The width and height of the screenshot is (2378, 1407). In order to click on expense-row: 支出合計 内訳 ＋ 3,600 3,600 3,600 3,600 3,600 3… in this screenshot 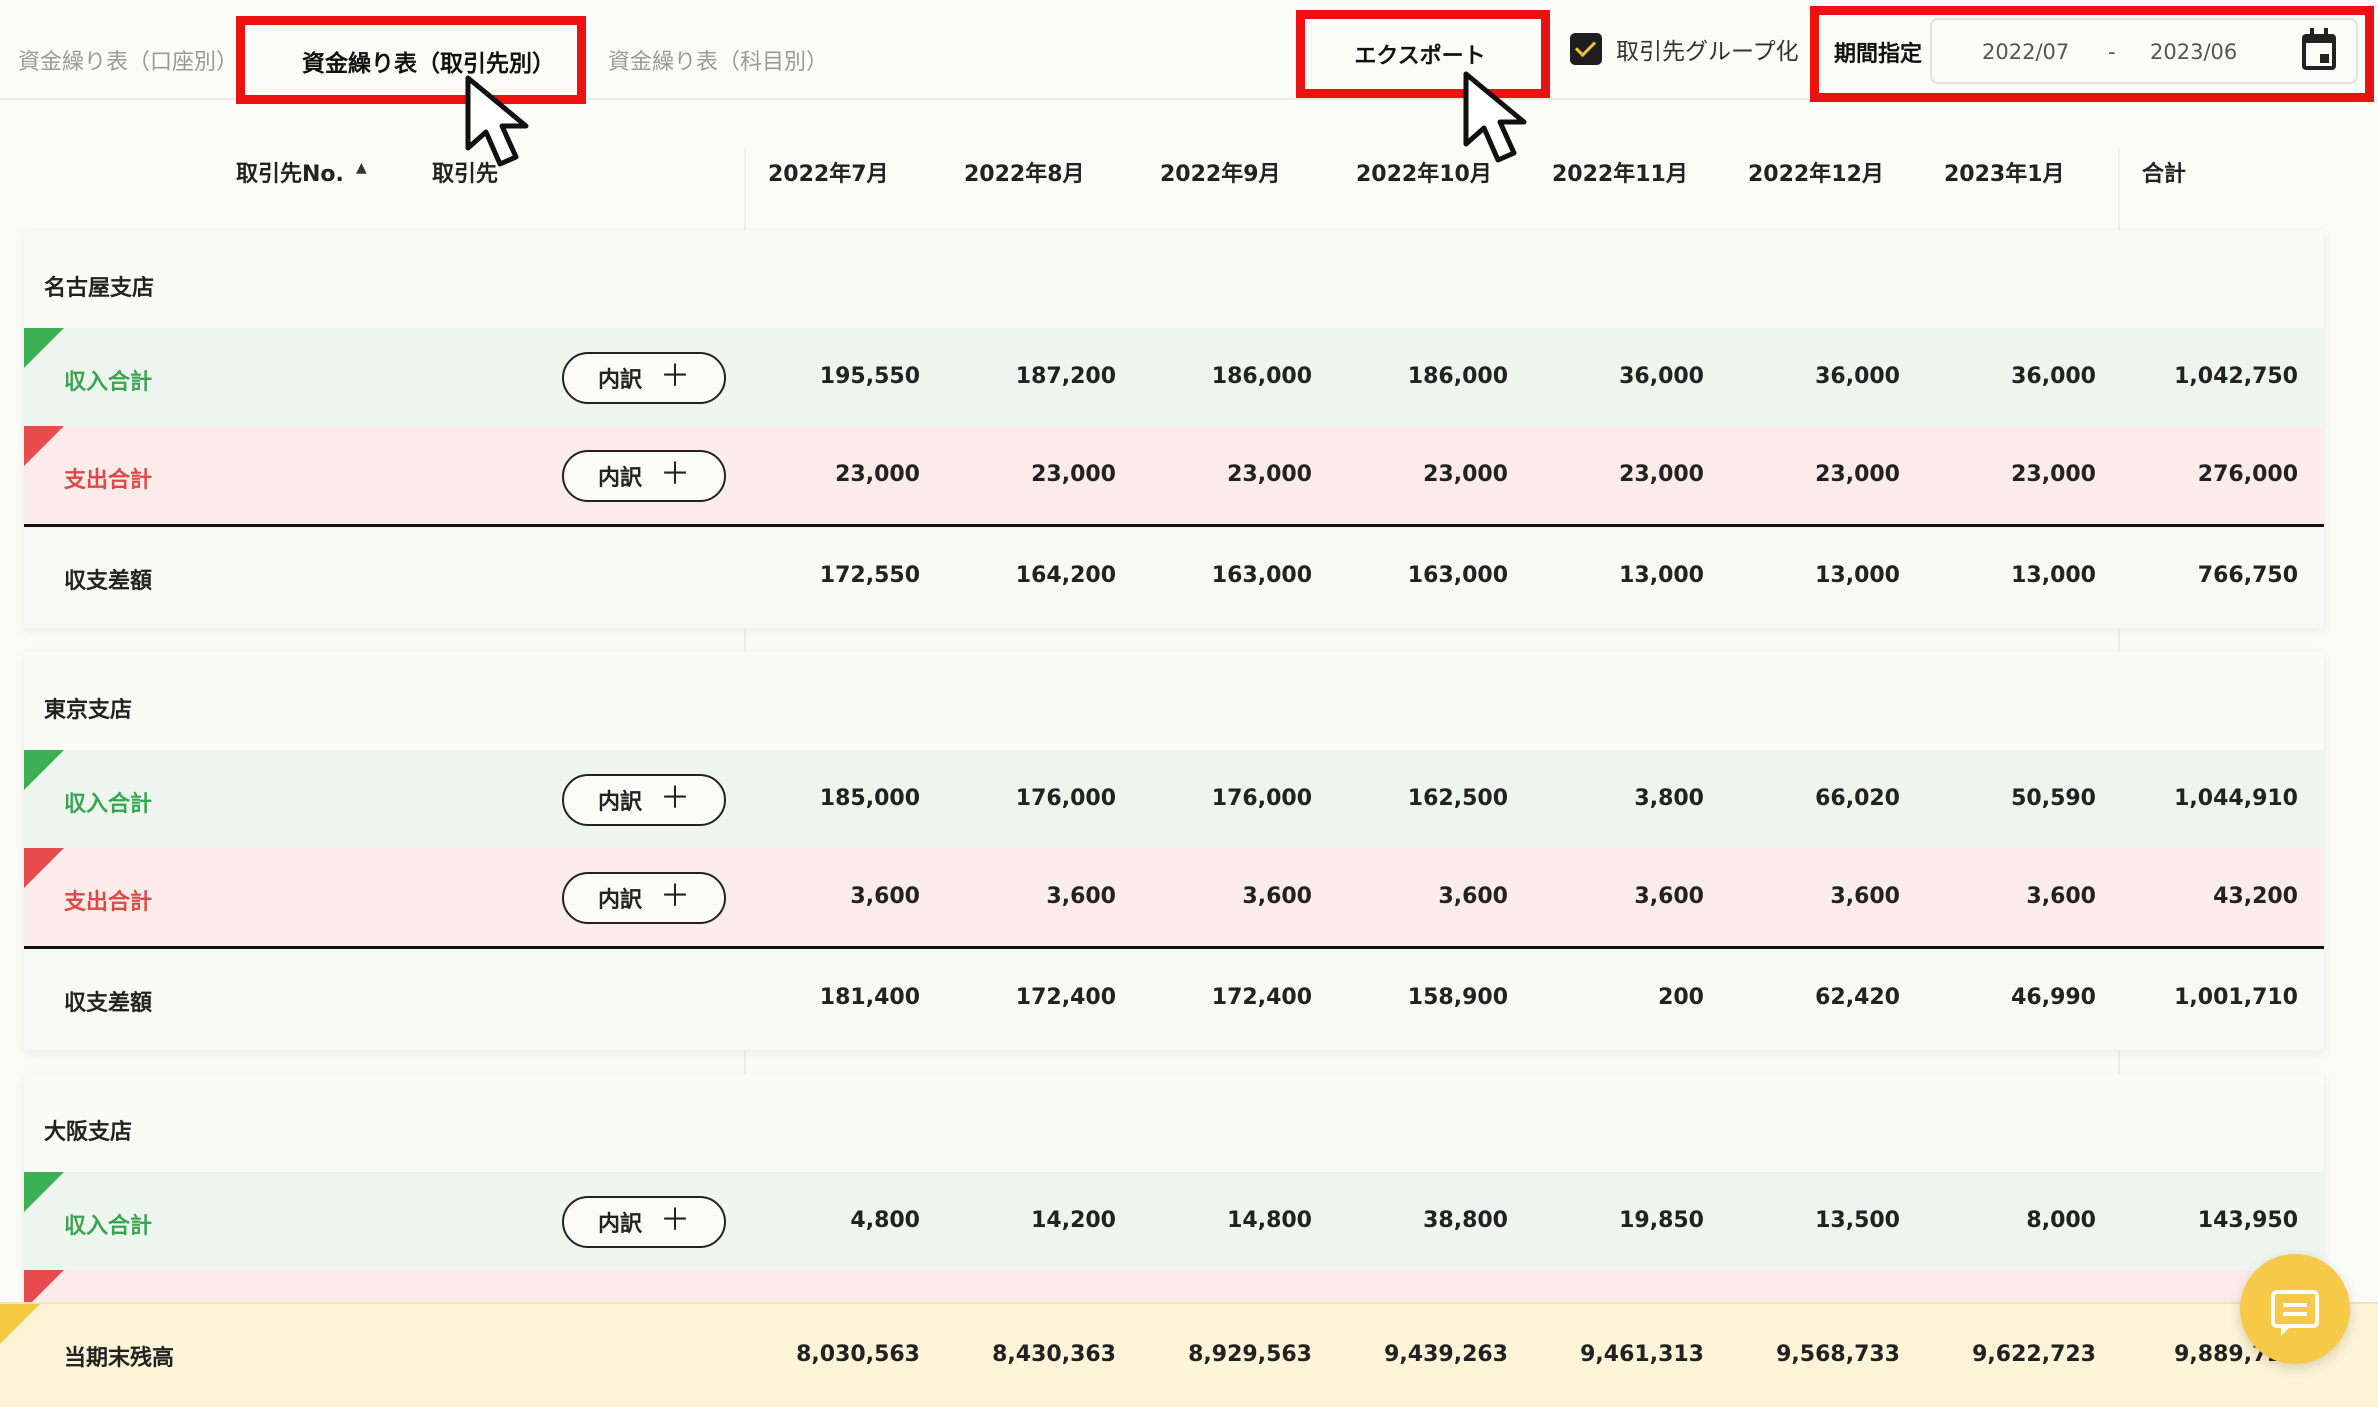, I will do `click(1174, 897)`.